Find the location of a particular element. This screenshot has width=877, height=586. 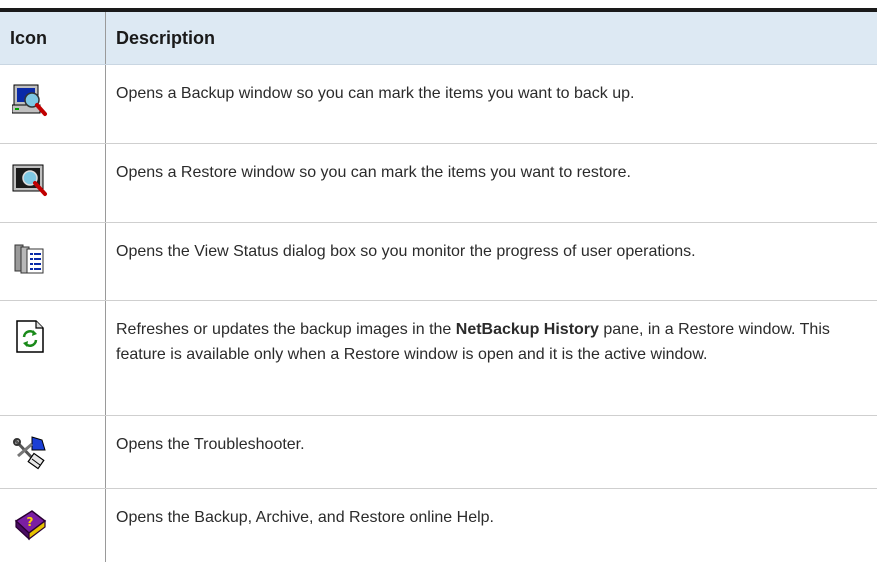

netbackup-history-term: NetBackup History is located at coordinates (527, 329).